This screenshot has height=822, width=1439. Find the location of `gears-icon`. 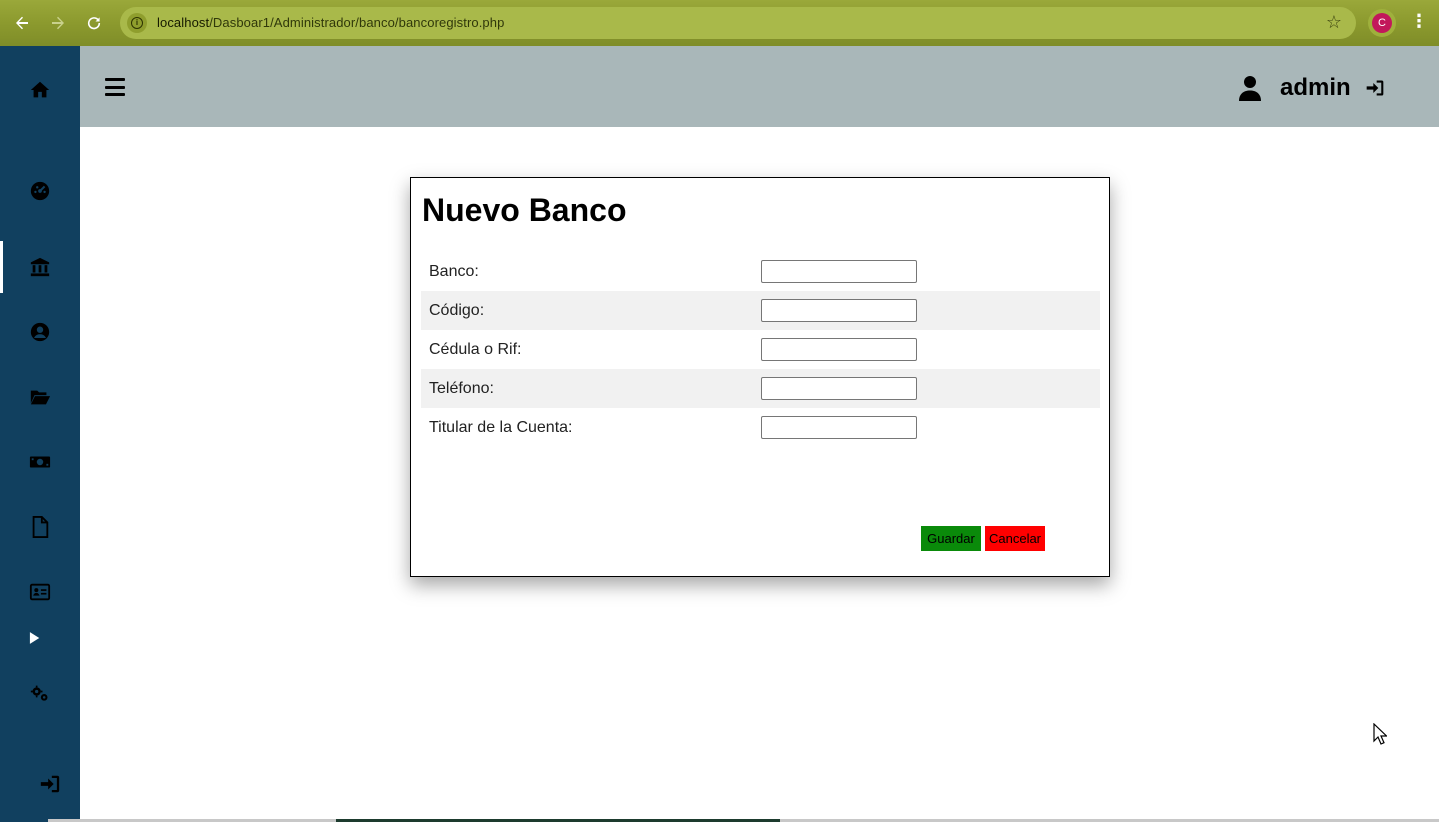

gears-icon is located at coordinates (39, 693).